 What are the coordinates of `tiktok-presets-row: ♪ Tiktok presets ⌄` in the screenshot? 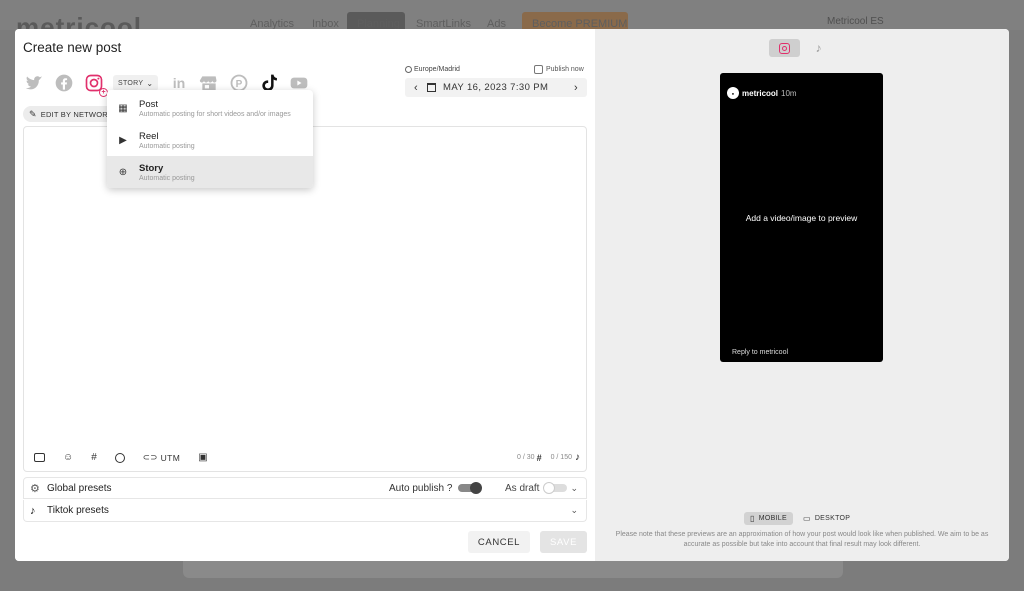 It's located at (305, 511).